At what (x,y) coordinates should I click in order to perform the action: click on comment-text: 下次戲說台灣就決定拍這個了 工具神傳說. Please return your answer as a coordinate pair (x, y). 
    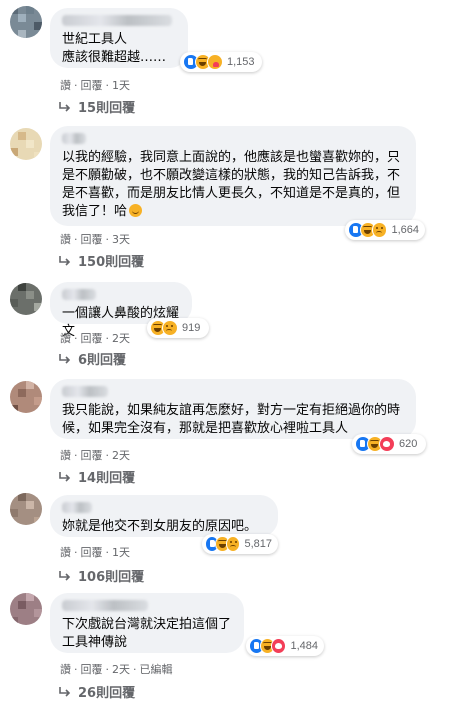
    Looking at the image, I should click on (147, 633).